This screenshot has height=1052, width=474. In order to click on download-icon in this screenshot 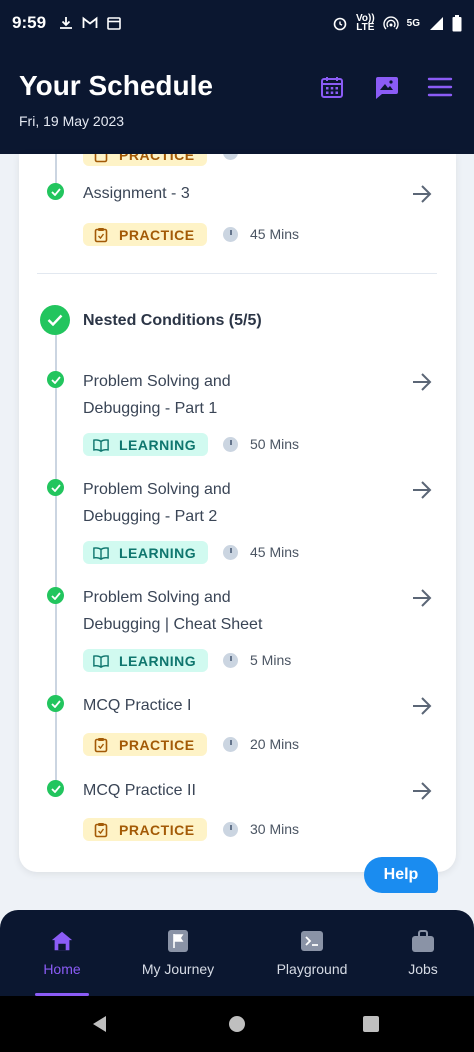, I will do `click(66, 23)`.